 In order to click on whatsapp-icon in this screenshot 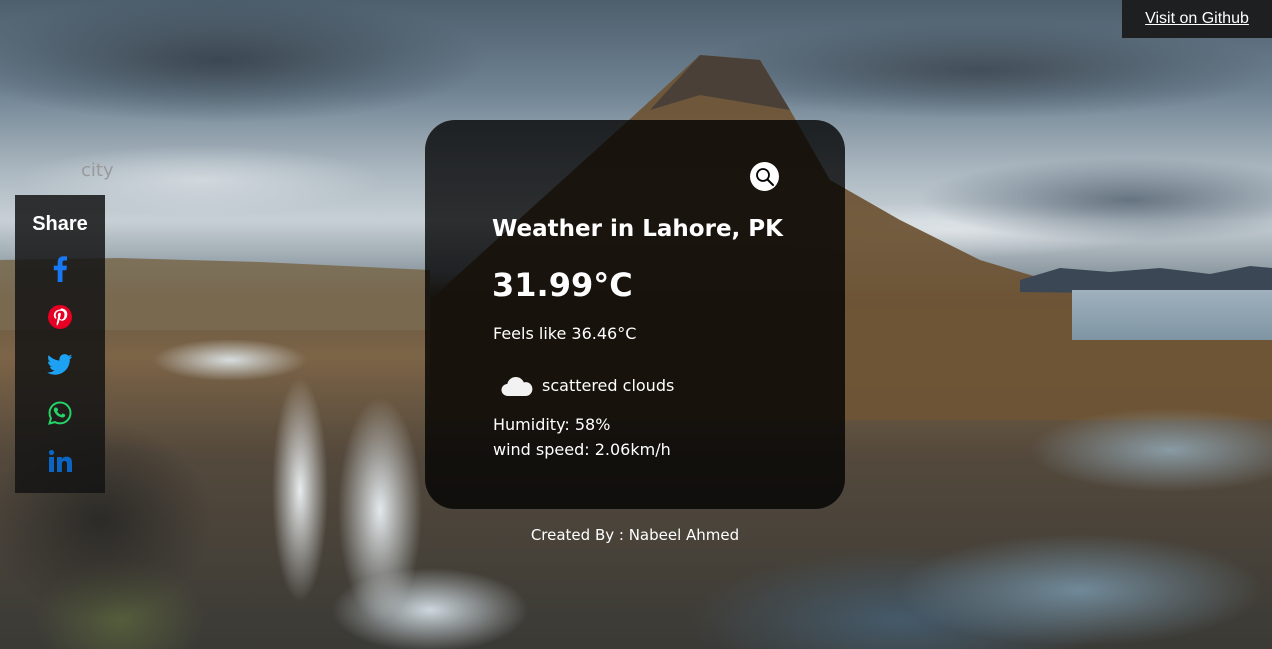, I will do `click(60, 413)`.